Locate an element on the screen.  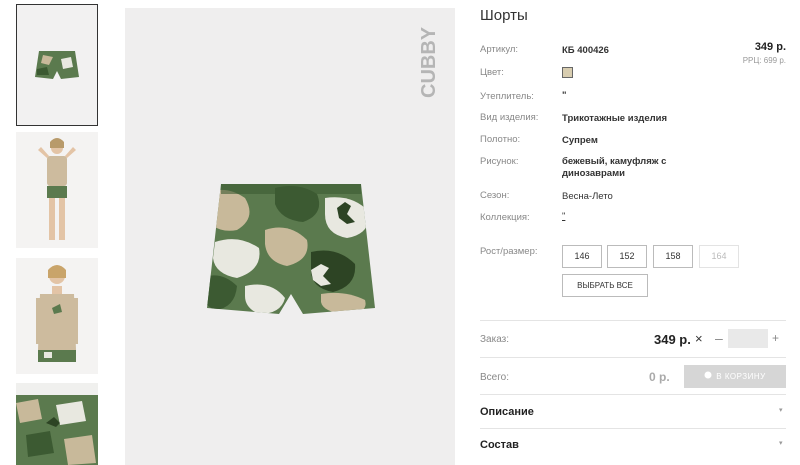
brand-logo-text: CUBBY is located at coordinates (429, 62).